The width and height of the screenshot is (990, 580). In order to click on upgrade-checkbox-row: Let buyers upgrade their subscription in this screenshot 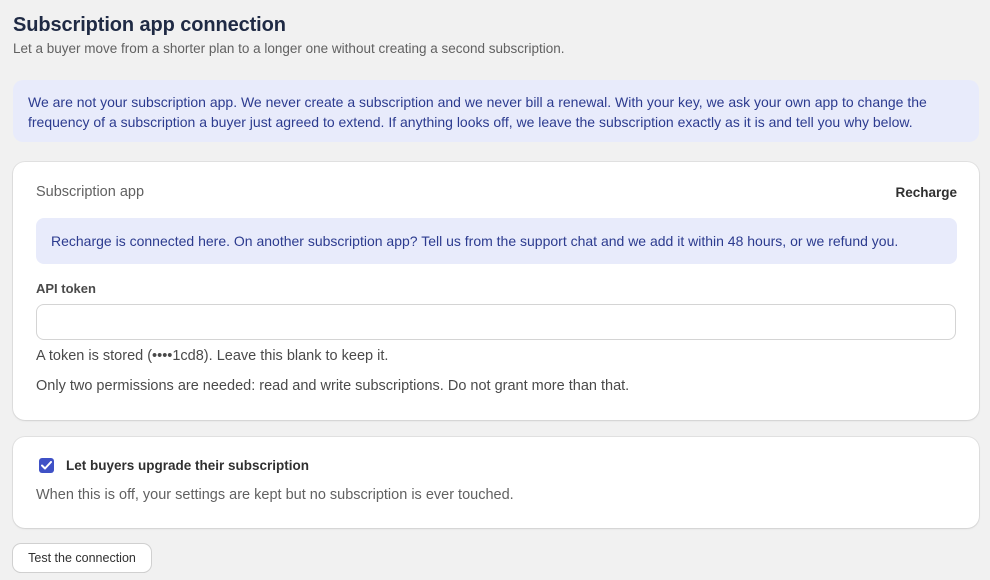, I will do `click(174, 465)`.